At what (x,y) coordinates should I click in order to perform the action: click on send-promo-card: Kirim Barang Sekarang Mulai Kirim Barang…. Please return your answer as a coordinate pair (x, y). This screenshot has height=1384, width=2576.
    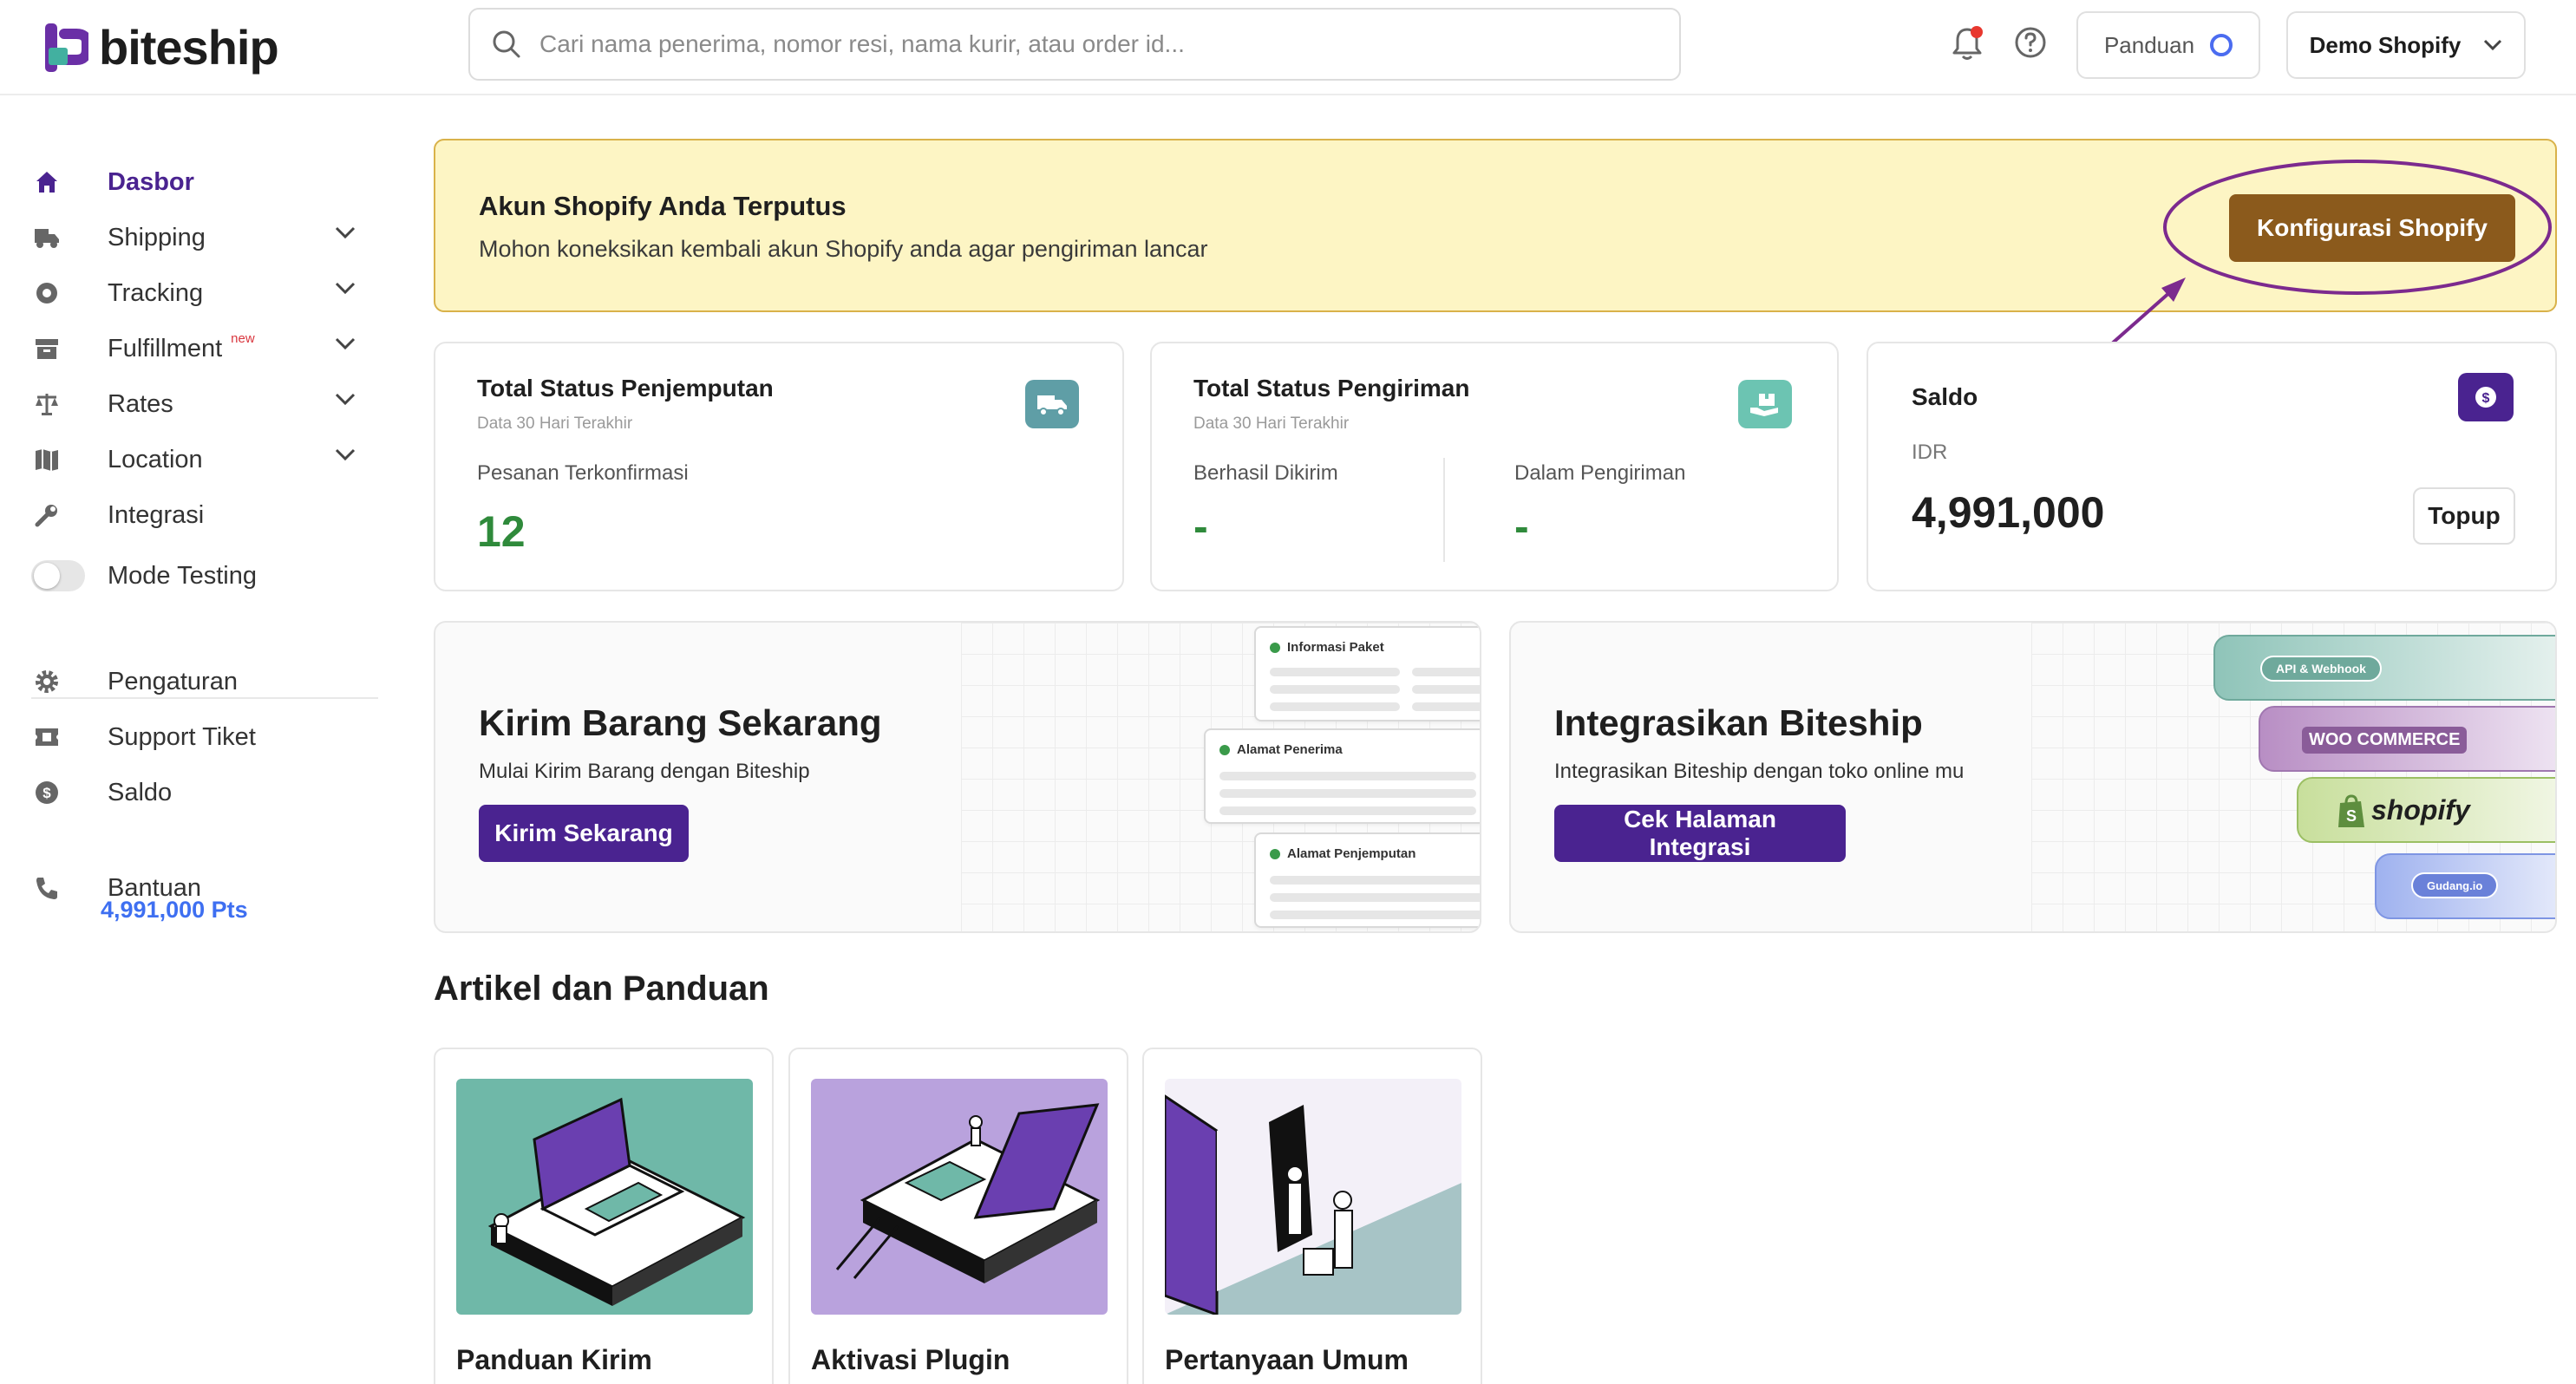
    Looking at the image, I should click on (957, 777).